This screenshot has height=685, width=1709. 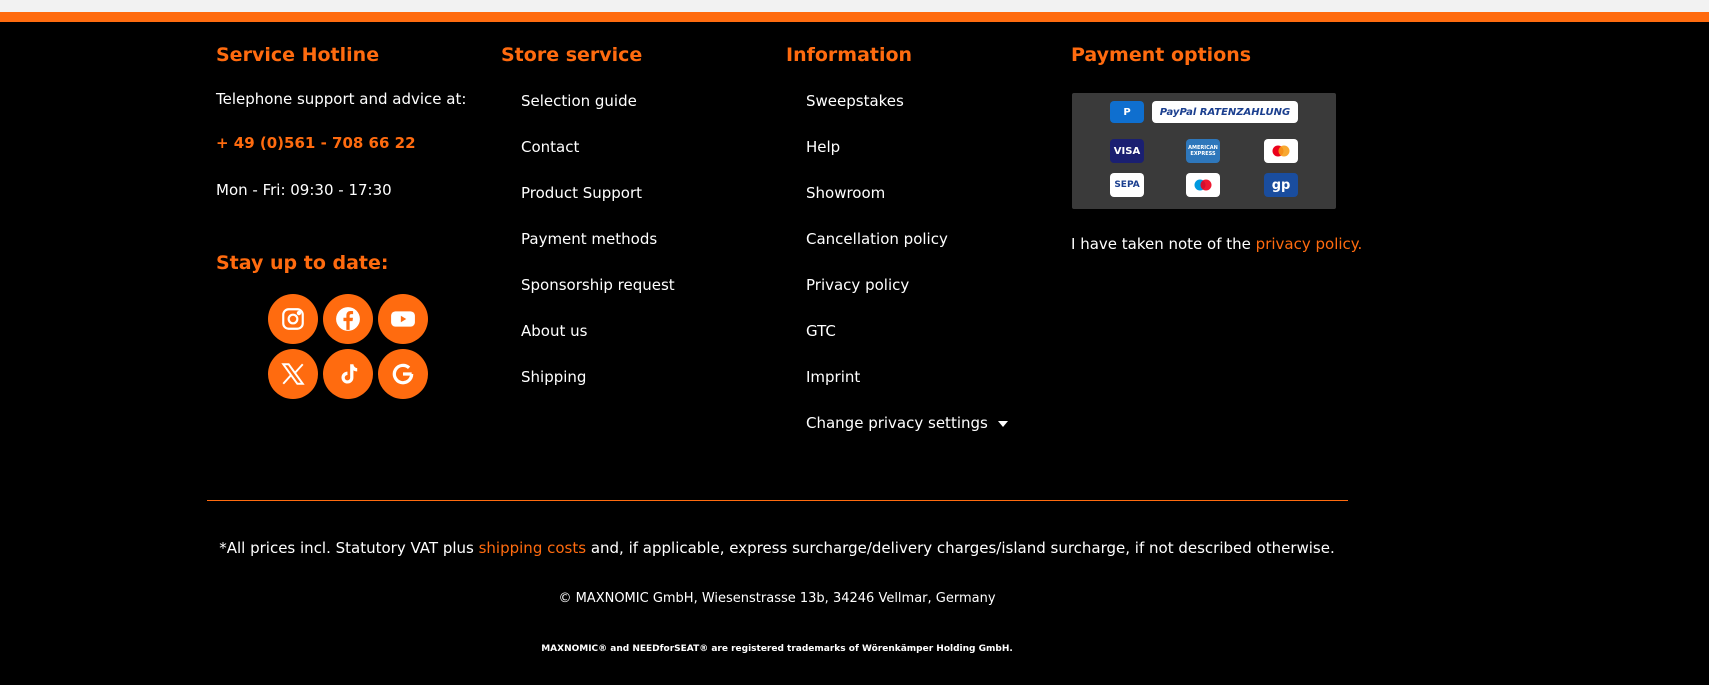 I want to click on maestro-icon: maestro, so click(x=1203, y=185).